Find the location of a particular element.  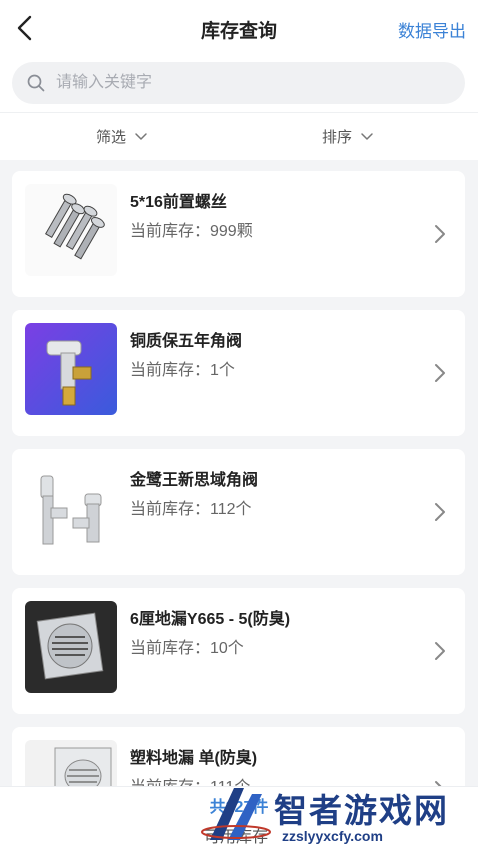

product-name: 塑料地漏 单(防臭) is located at coordinates (194, 758).